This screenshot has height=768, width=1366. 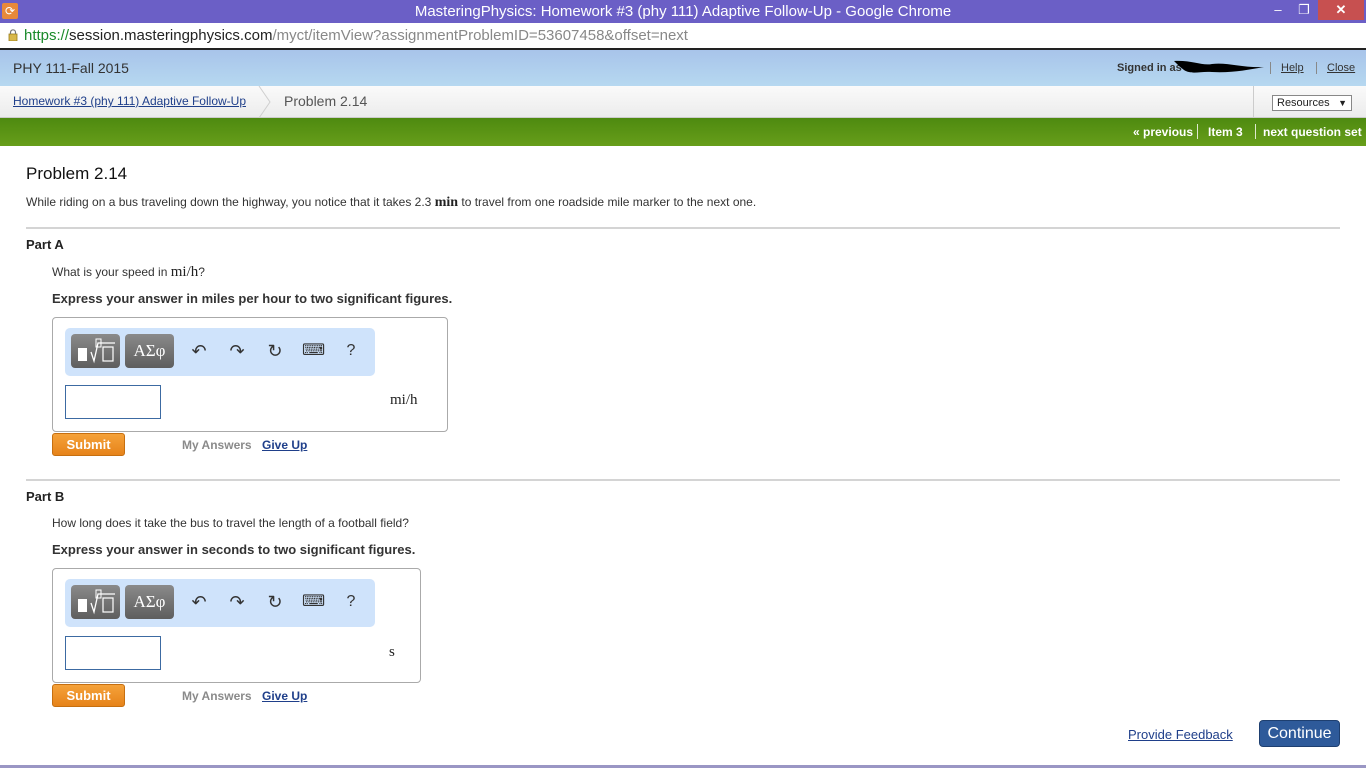 What do you see at coordinates (1163, 132) in the screenshot?
I see `previous-link: « previous` at bounding box center [1163, 132].